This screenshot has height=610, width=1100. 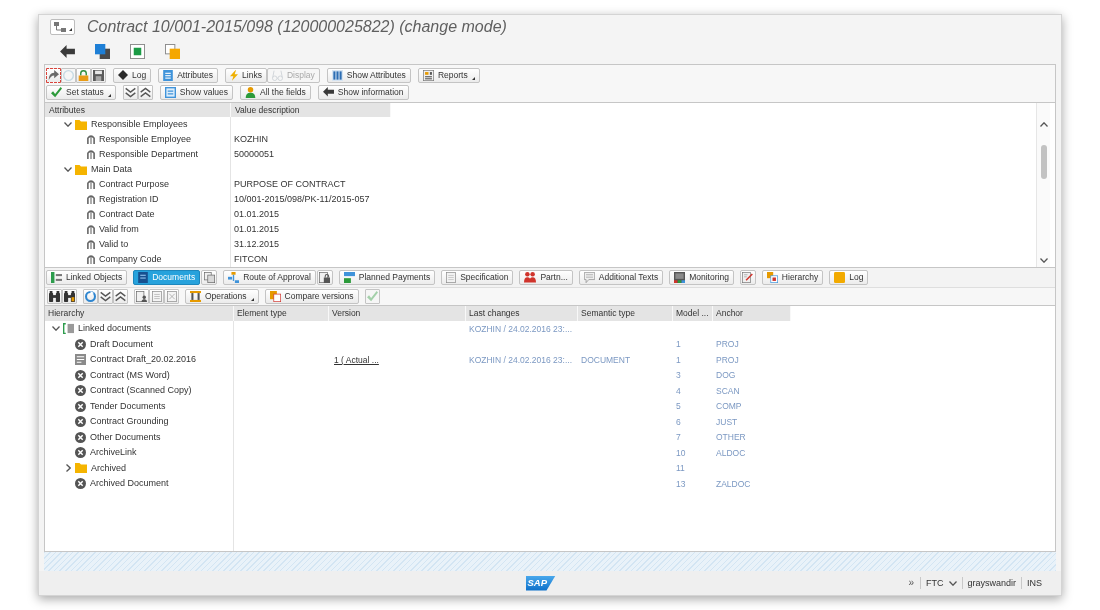 I want to click on tab: Linked Objects, so click(x=87, y=277).